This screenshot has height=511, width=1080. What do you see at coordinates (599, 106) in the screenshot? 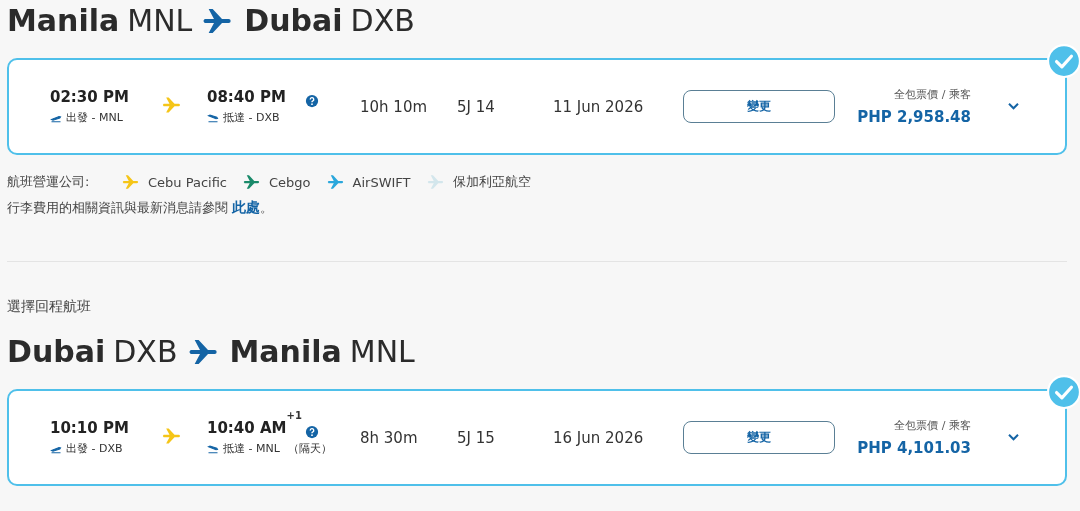
I see `flight-date: 11 Jun 2026` at bounding box center [599, 106].